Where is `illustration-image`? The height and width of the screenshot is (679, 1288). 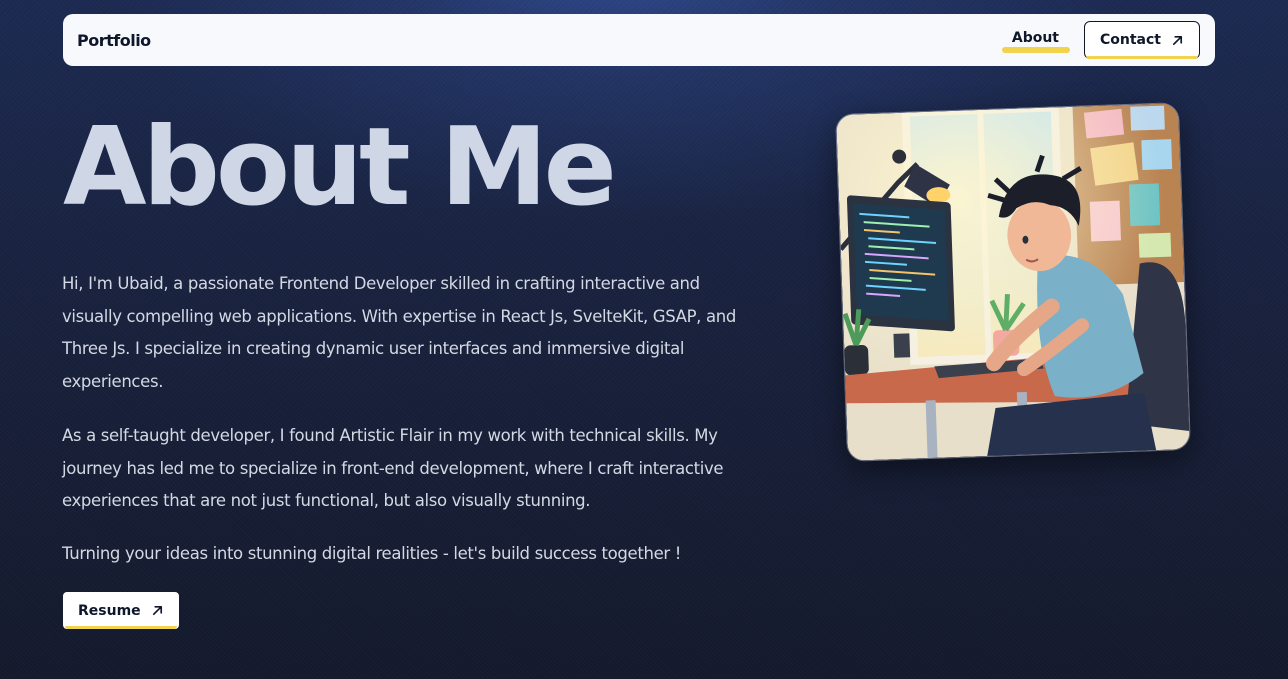 illustration-image is located at coordinates (1013, 282).